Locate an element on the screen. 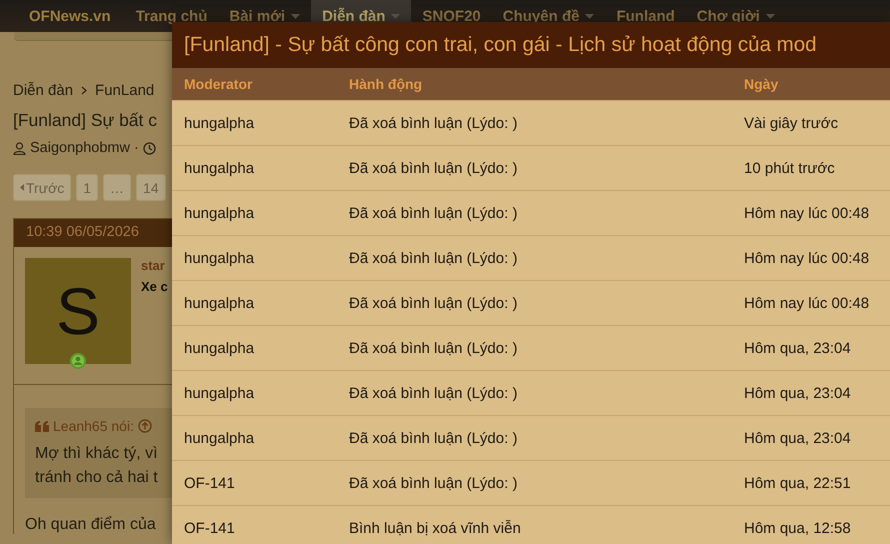  user-icon is located at coordinates (19, 148).